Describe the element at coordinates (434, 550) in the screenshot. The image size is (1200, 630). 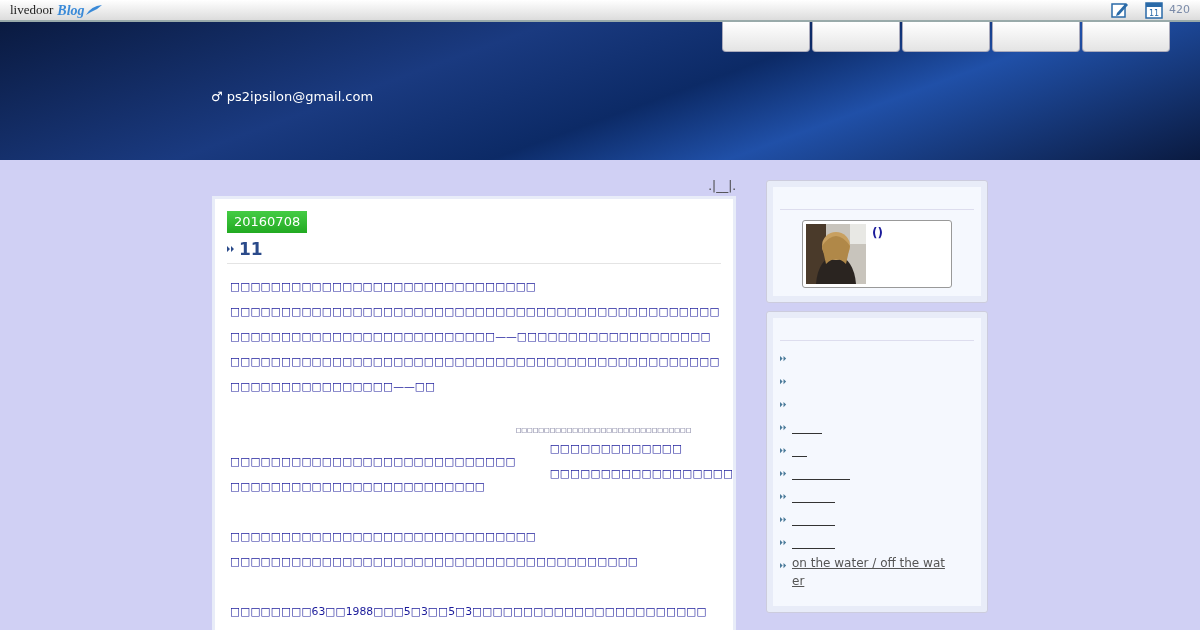
I see `paragraph: □□□□□□□□□□□□□□□□□□□□□□□□□□□□□□ □□□□□□□□□□□□□□□□□□□□□□□□□□□□□□□□□□□□□□□□` at that location.